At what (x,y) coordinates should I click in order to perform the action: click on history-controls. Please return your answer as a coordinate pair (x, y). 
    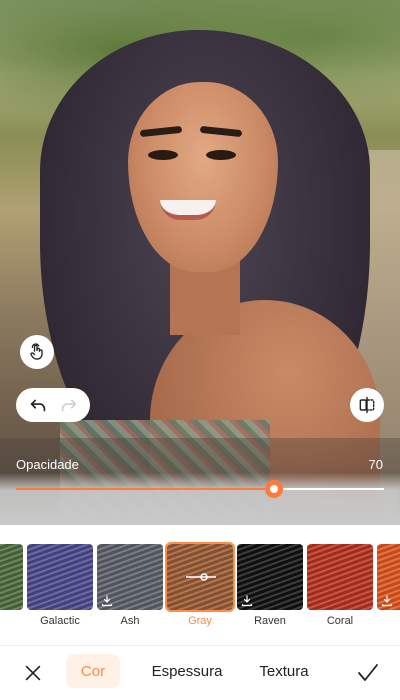
    Looking at the image, I should click on (53, 405).